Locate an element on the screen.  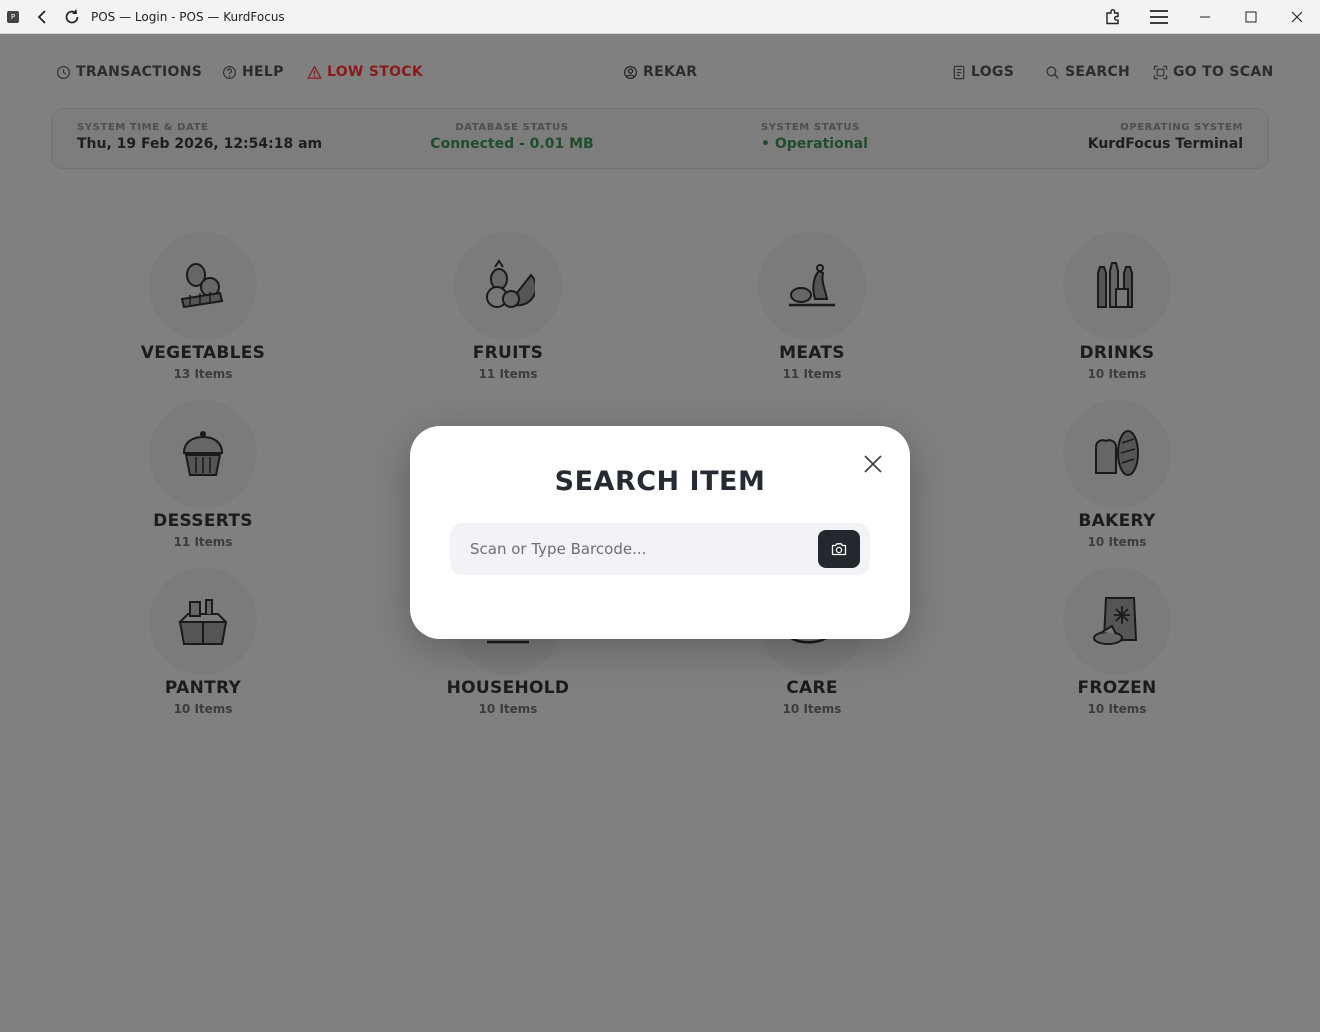
maximize-button is located at coordinates (1251, 17).